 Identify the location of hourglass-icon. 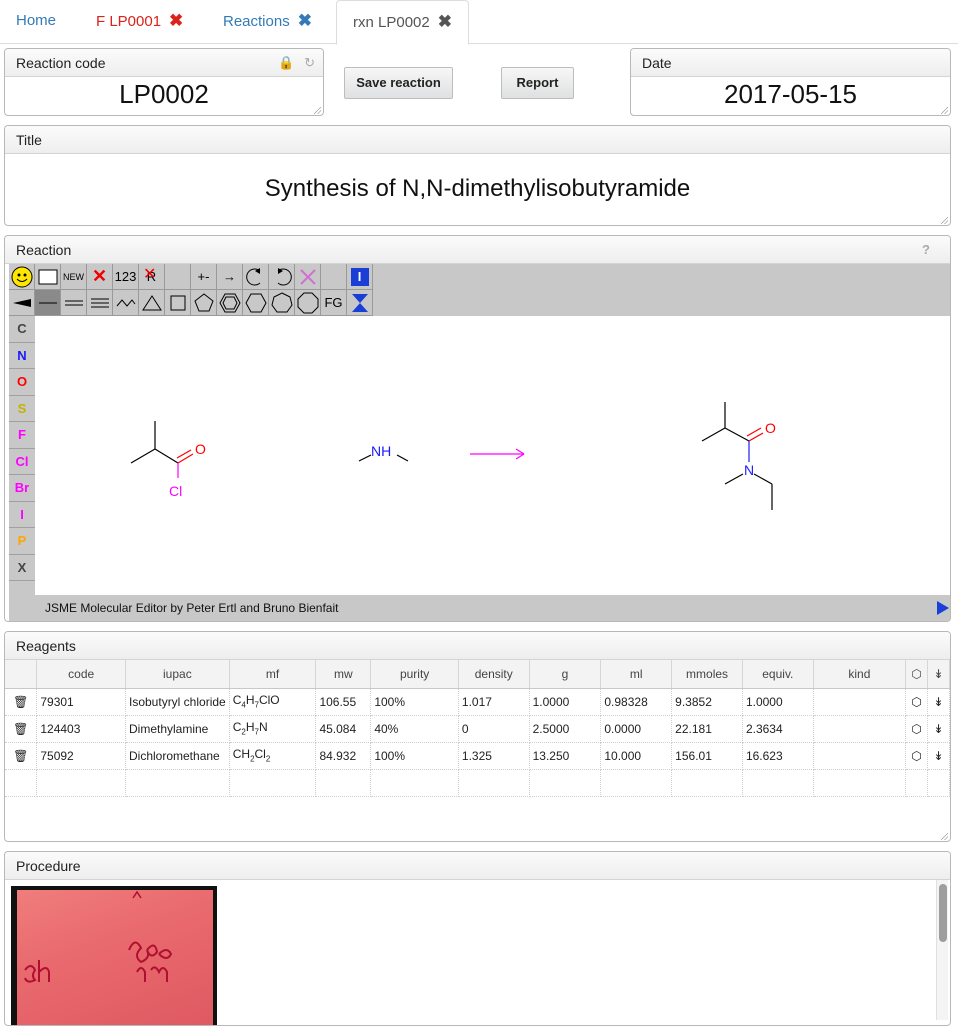
(360, 303).